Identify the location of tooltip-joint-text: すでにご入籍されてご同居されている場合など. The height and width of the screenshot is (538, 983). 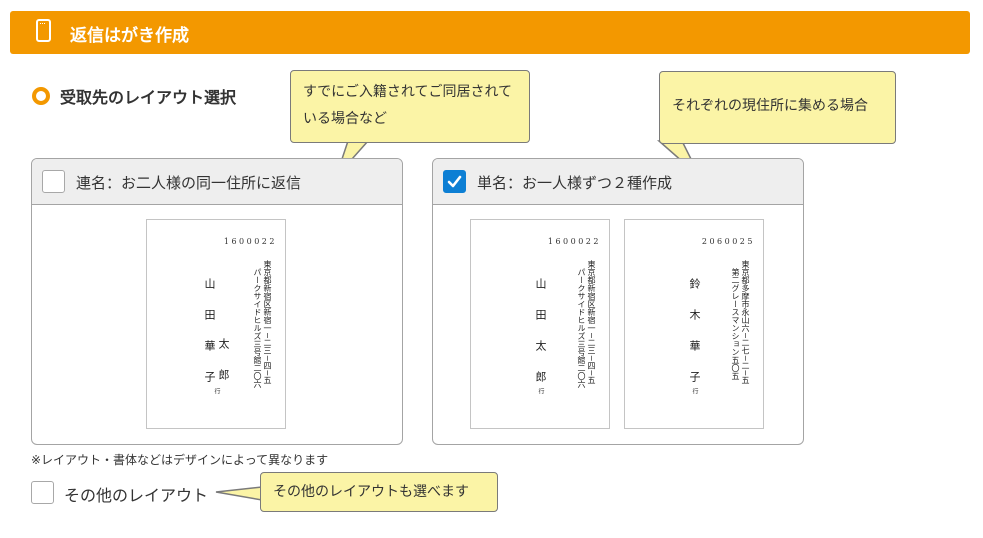
(408, 105).